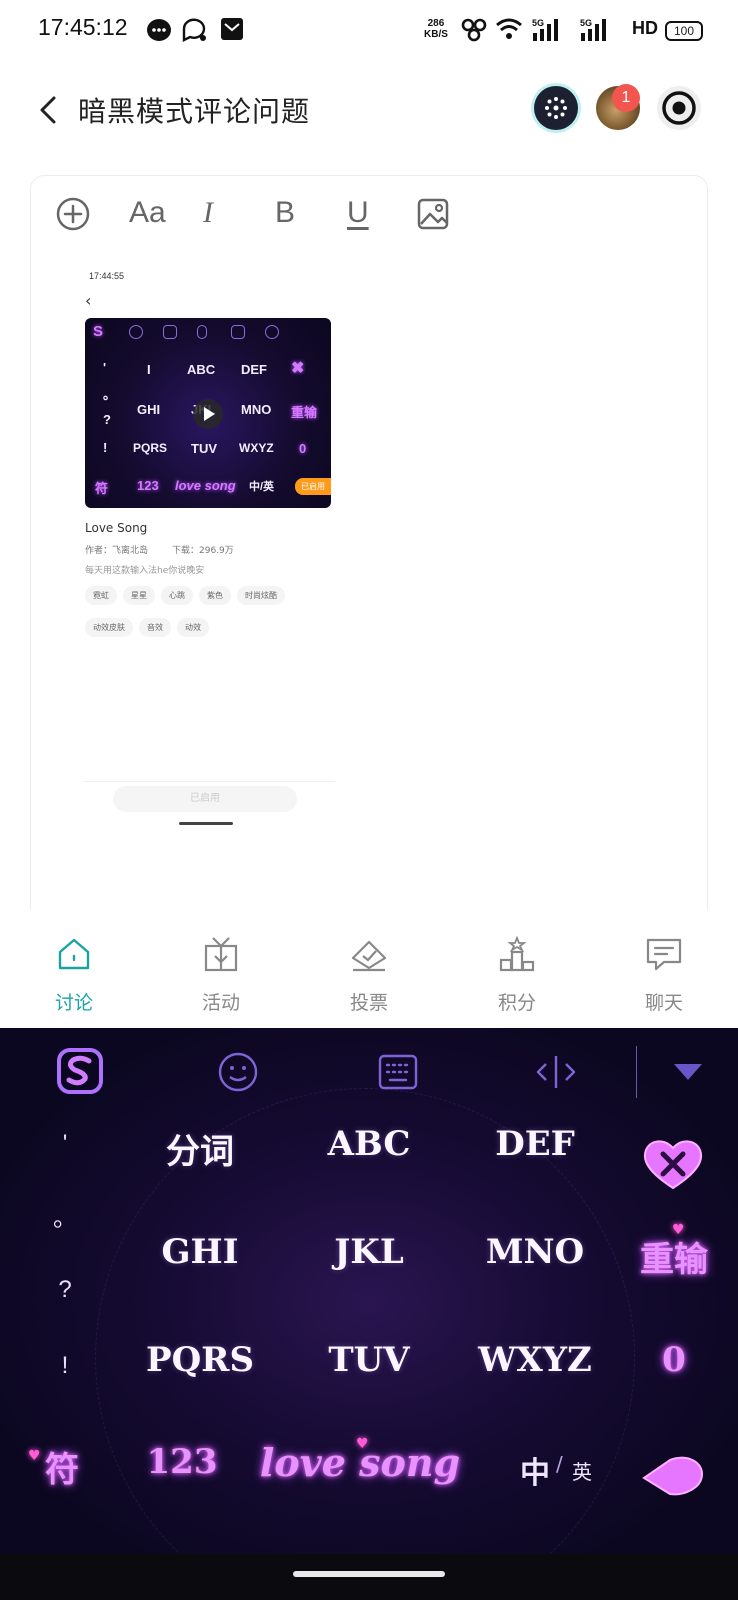 The height and width of the screenshot is (1600, 738). I want to click on key-apostrophe: ', so click(65, 1144).